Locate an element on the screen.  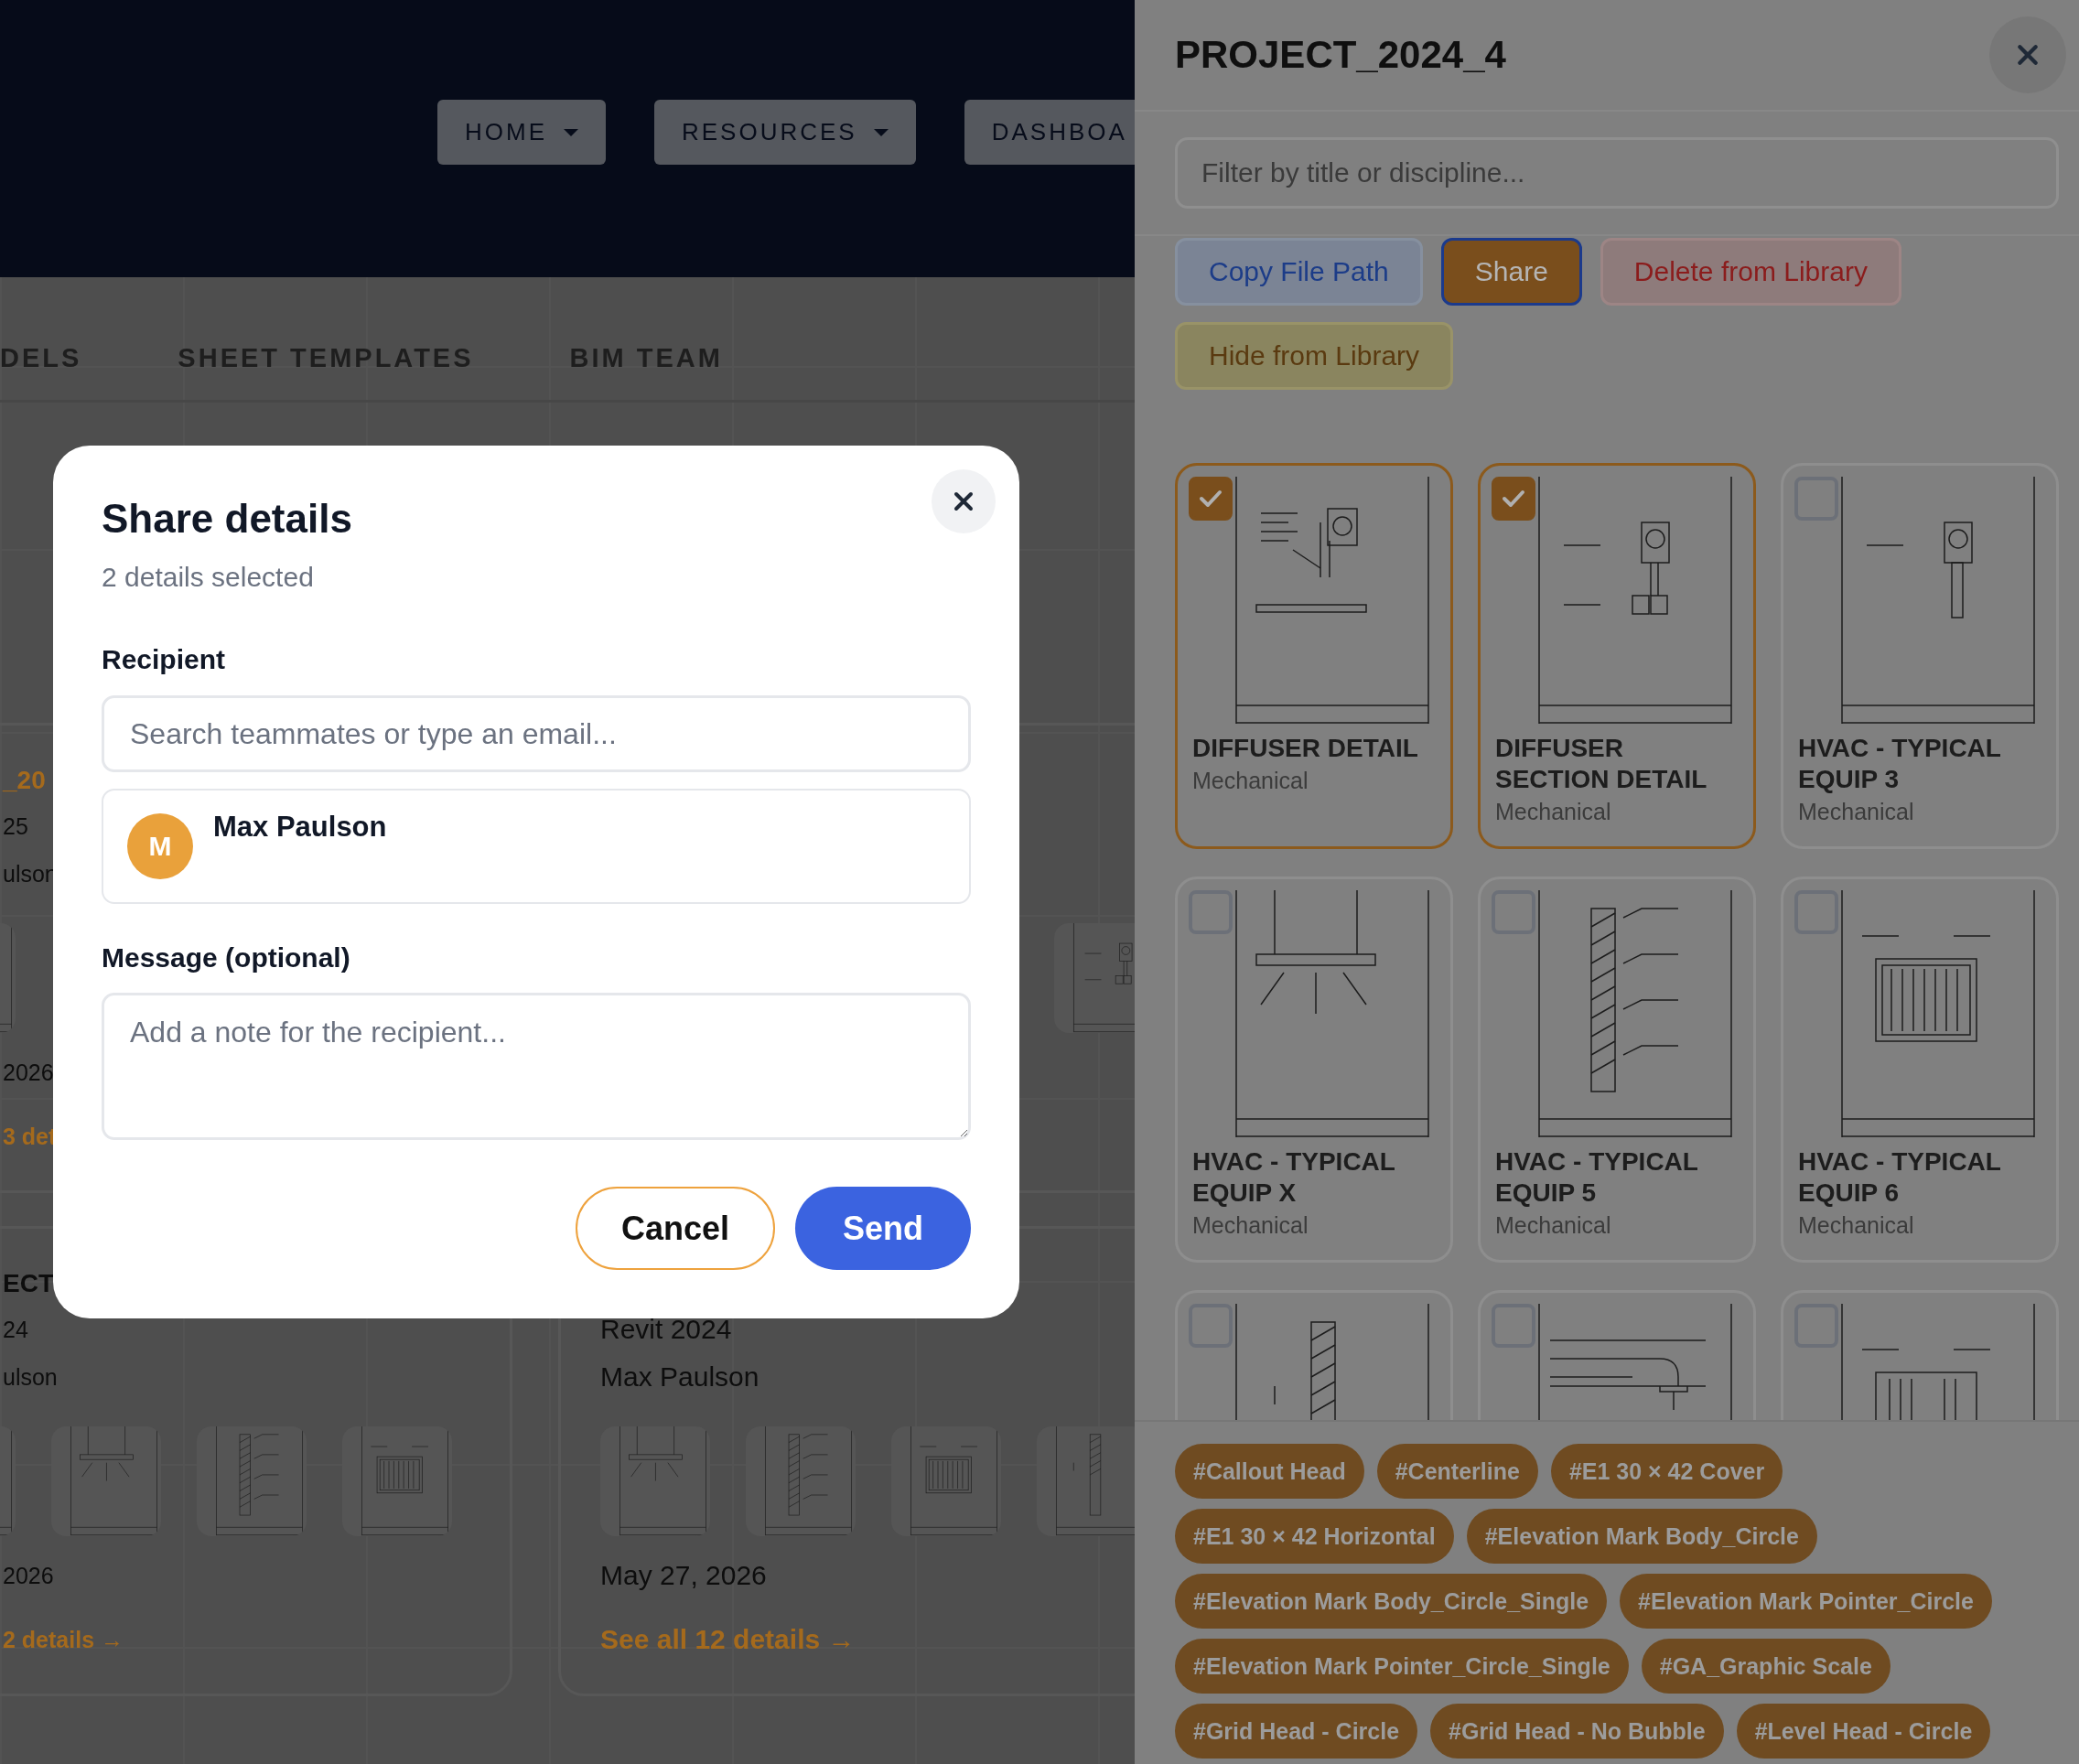
delete-button: Delete from Library is located at coordinates (1751, 272).